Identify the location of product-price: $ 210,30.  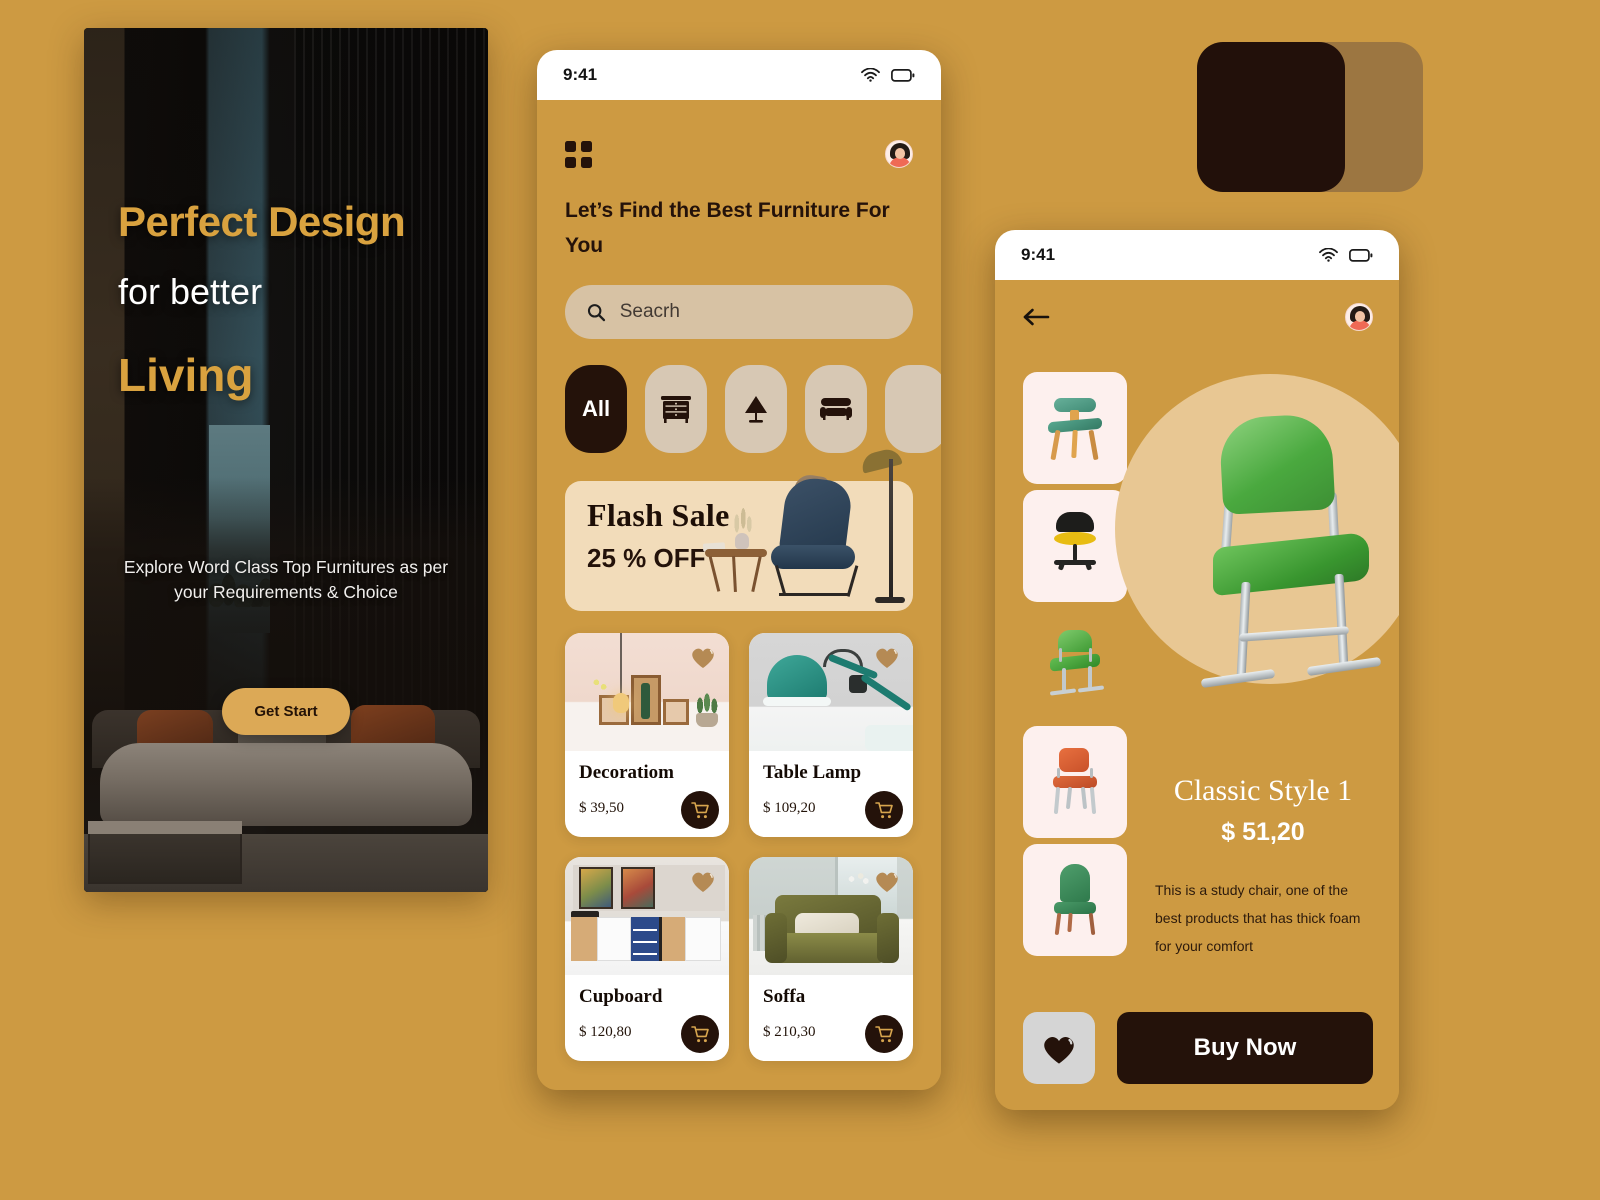
(789, 1032).